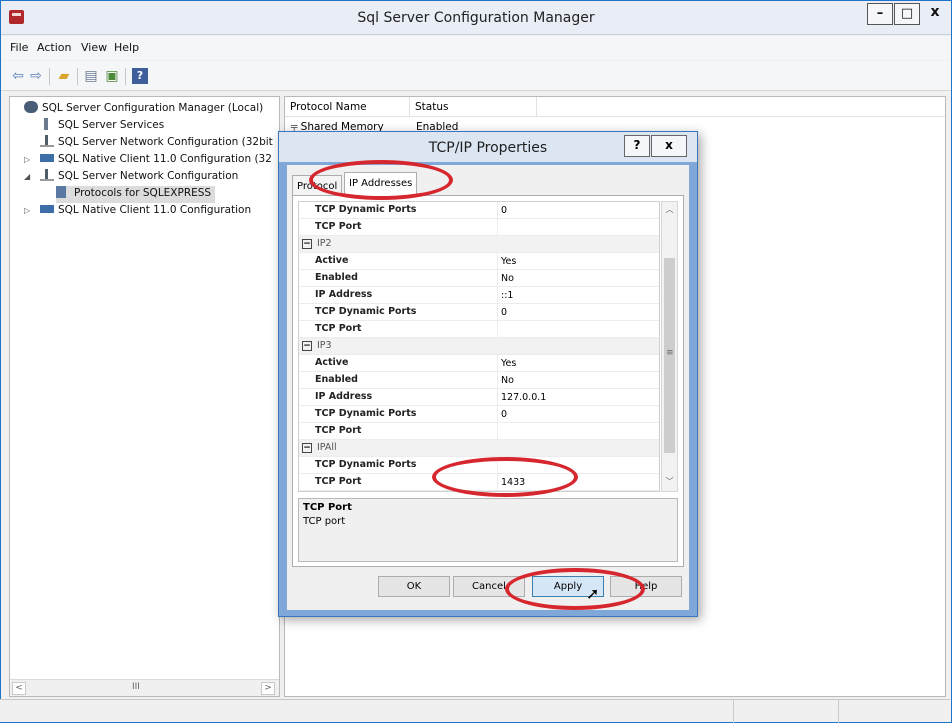 The image size is (952, 723). What do you see at coordinates (669, 483) in the screenshot?
I see `scroll-down-icon: ﹀` at bounding box center [669, 483].